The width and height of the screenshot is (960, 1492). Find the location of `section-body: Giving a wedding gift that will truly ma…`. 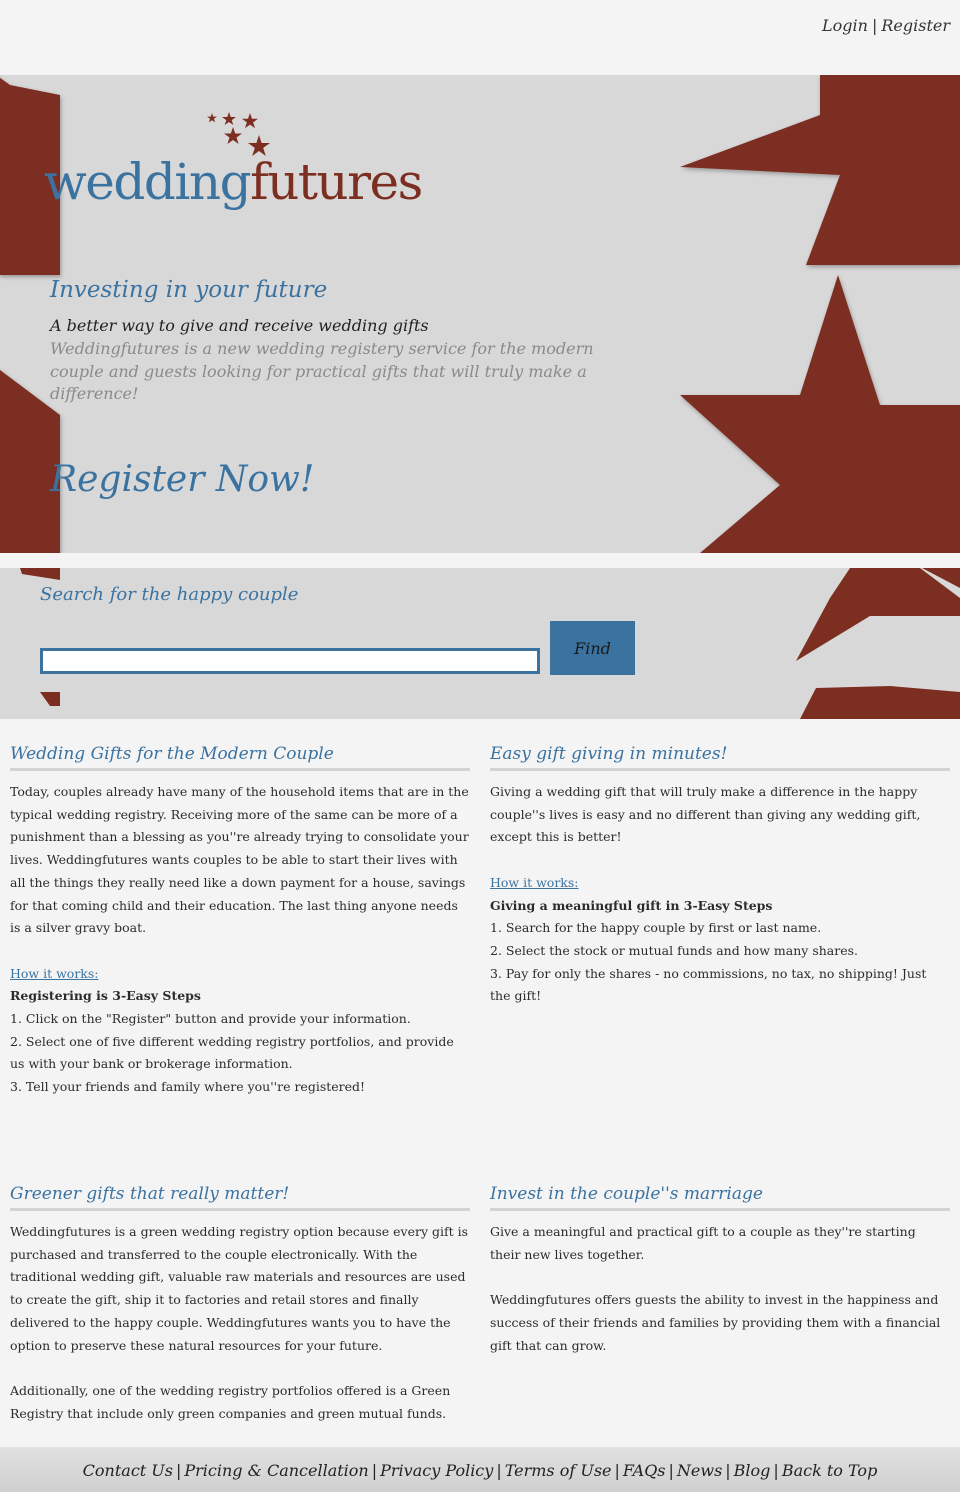

section-body: Giving a wedding gift that will truly ma… is located at coordinates (705, 814).